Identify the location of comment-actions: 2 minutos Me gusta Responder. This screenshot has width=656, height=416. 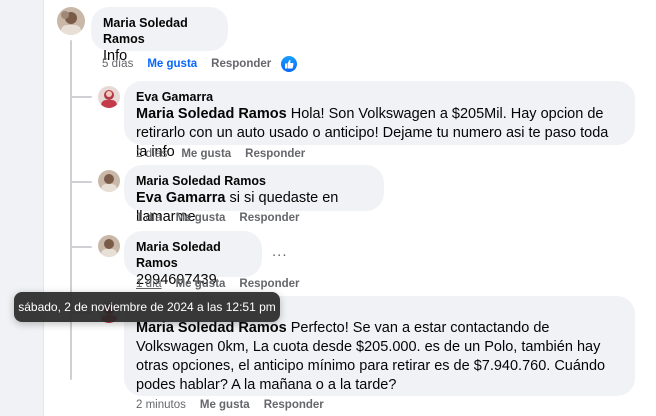
(237, 405).